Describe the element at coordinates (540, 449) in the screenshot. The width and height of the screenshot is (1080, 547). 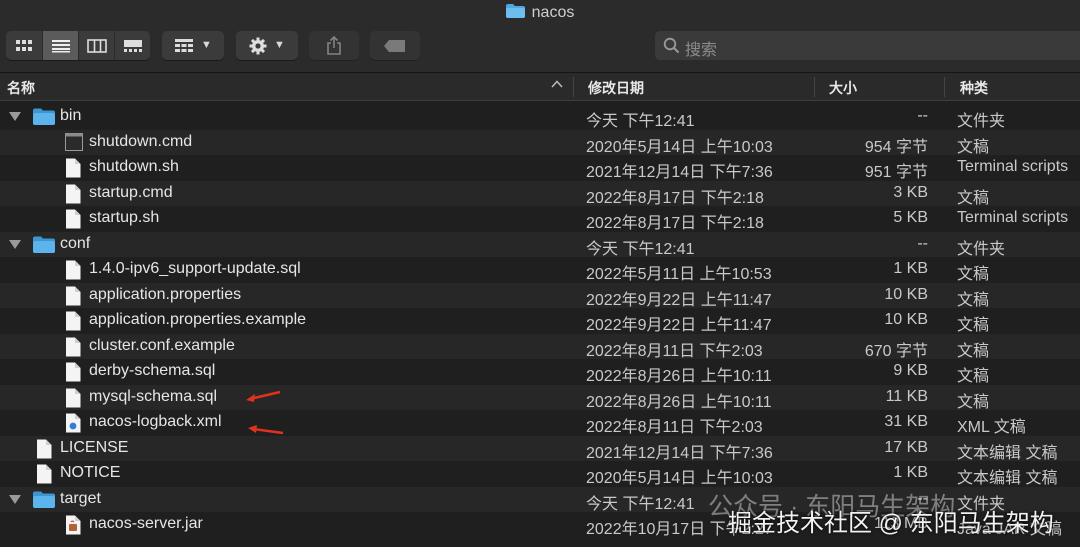
I see `file-row: LICENSE 2021年12月14日 下午7:36 17 KB 文本编辑 文稿` at that location.